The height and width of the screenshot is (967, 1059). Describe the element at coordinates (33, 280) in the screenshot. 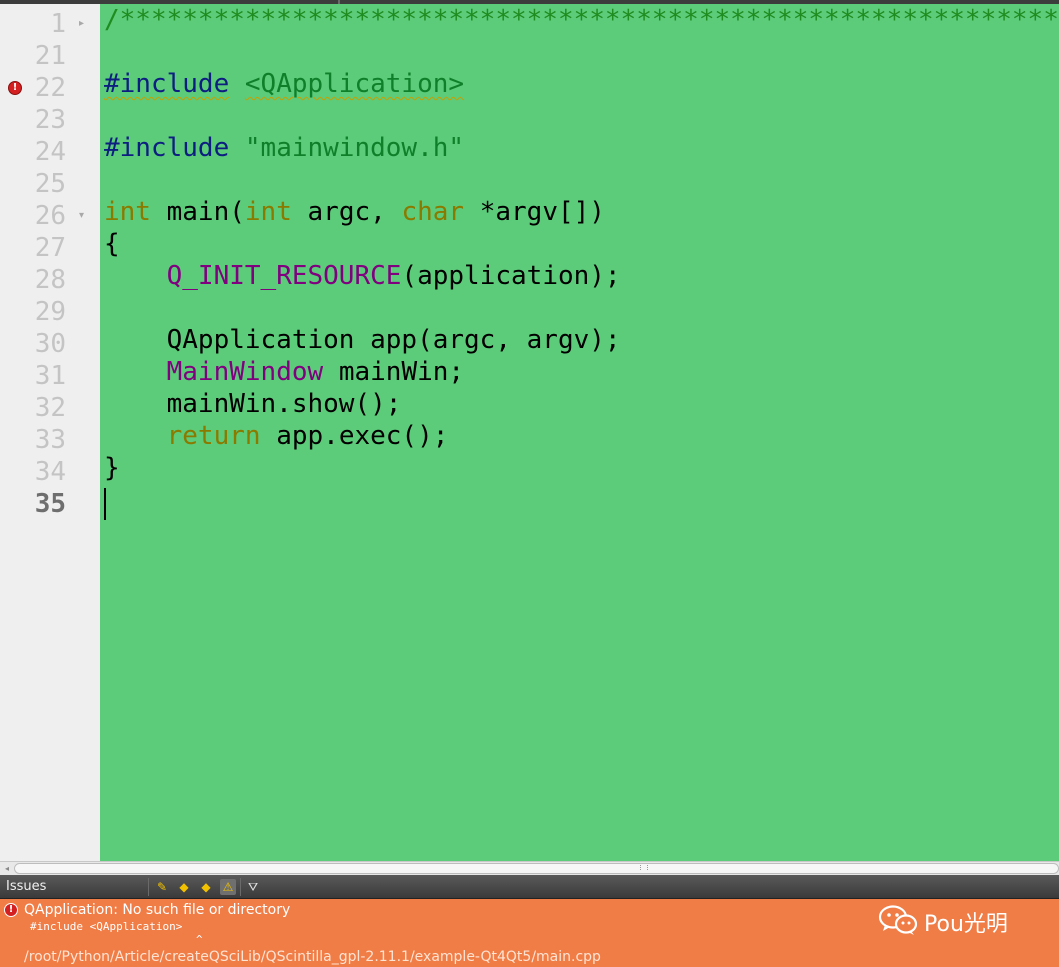

I see `line-number: 28` at that location.